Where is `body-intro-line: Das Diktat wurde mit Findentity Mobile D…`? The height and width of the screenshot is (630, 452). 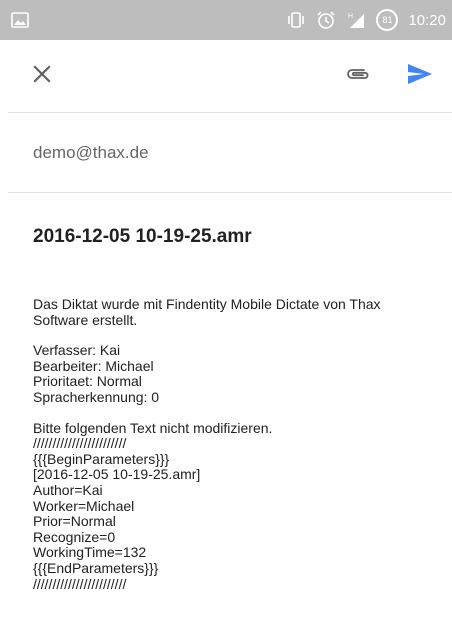
body-intro-line: Das Diktat wurde mit Findentity Mobile D… is located at coordinates (207, 304).